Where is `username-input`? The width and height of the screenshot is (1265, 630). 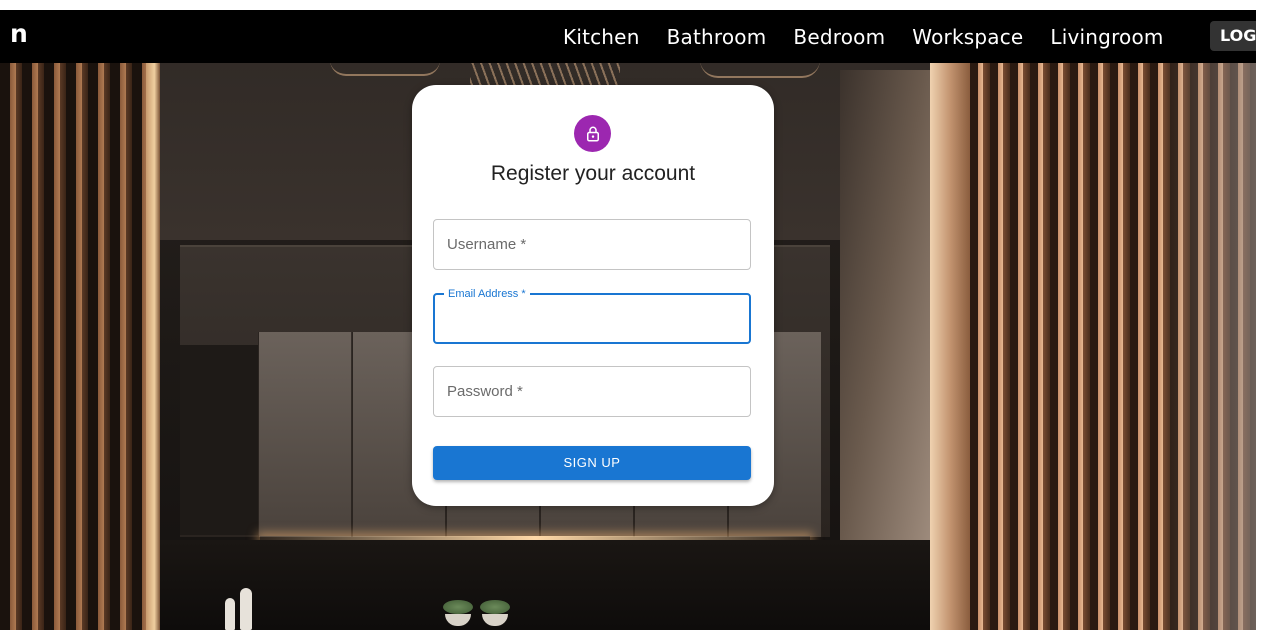
username-input is located at coordinates (592, 244).